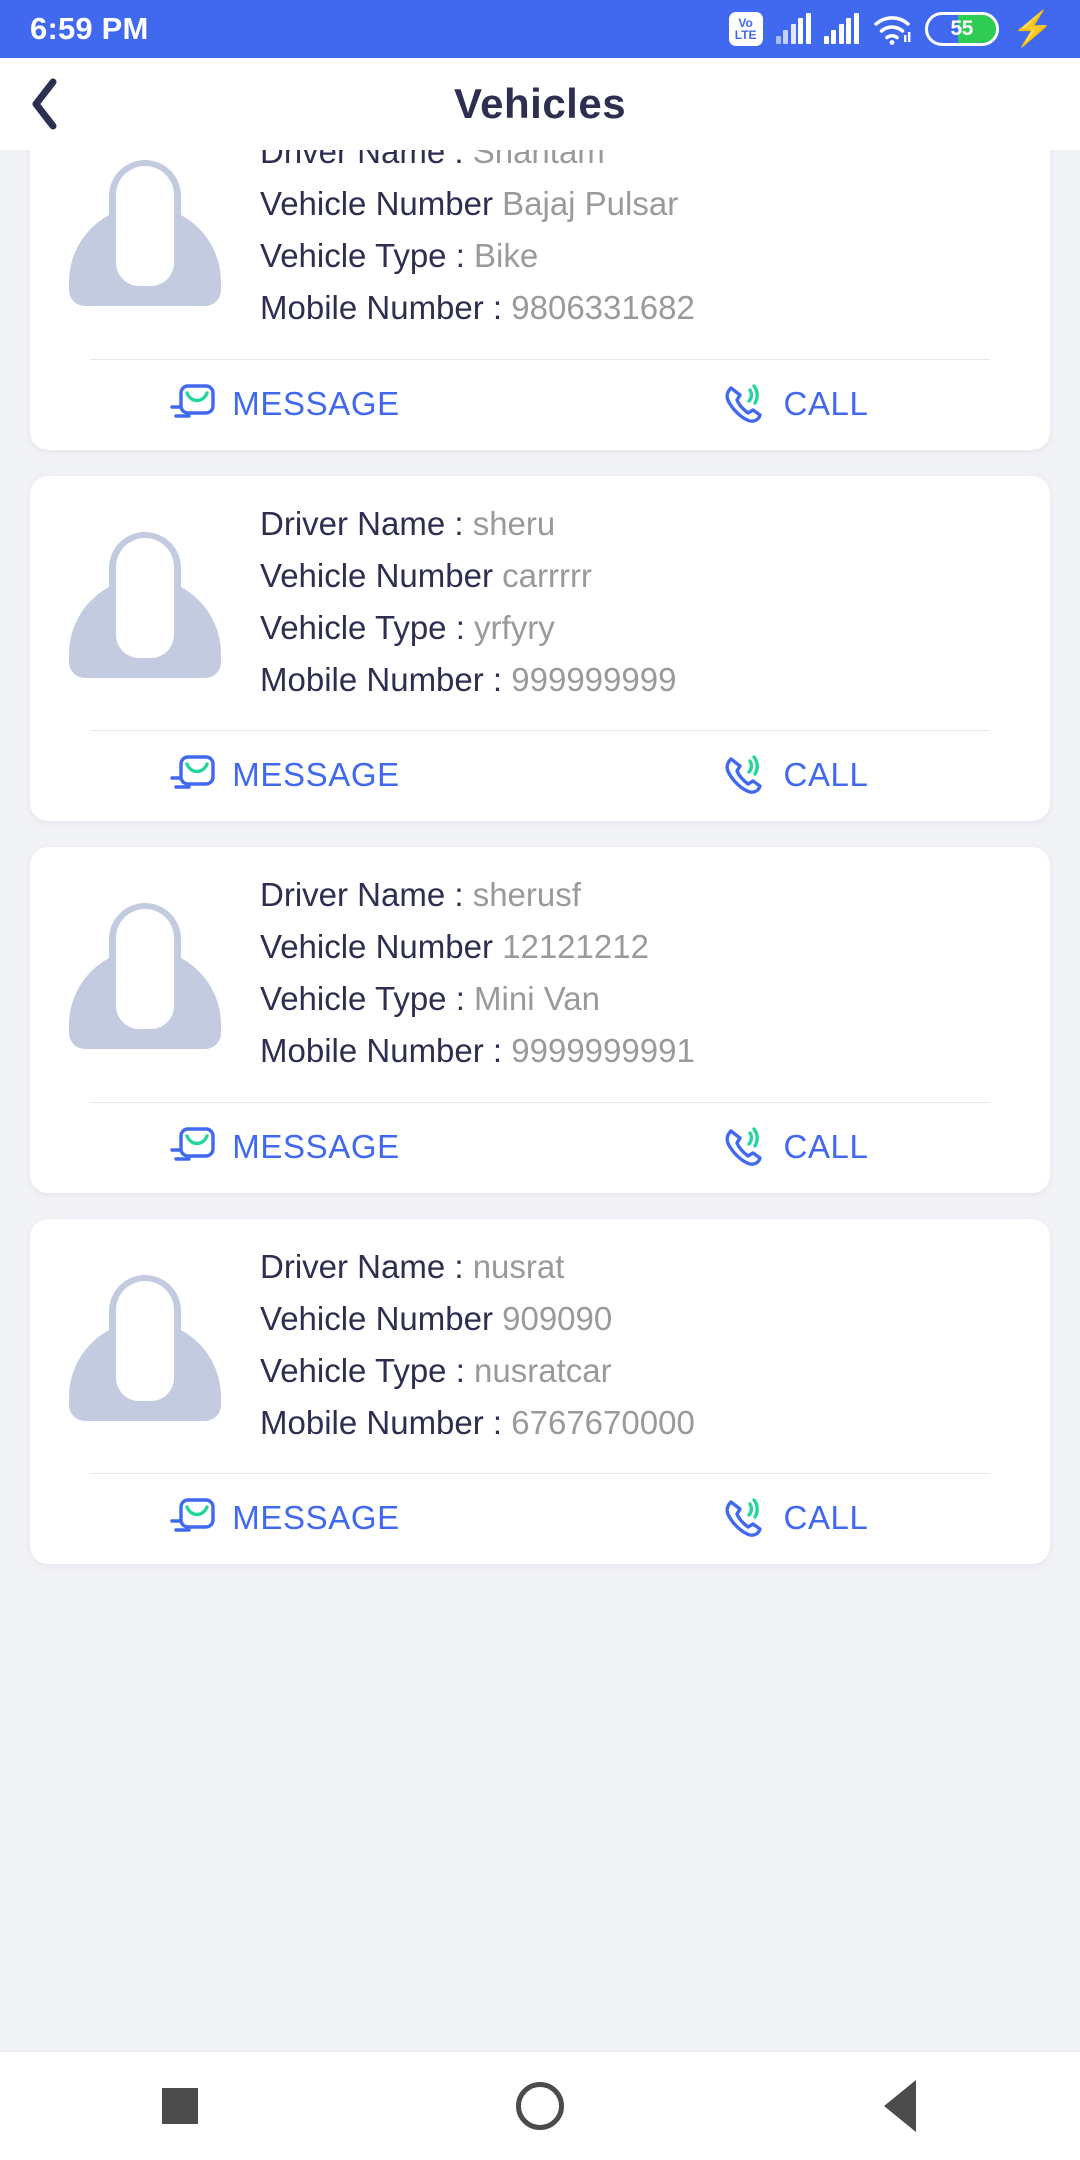 Image resolution: width=1080 pixels, height=2160 pixels. What do you see at coordinates (643, 999) in the screenshot?
I see `vehicle-type-row: Vehicle Type : Mini Van` at bounding box center [643, 999].